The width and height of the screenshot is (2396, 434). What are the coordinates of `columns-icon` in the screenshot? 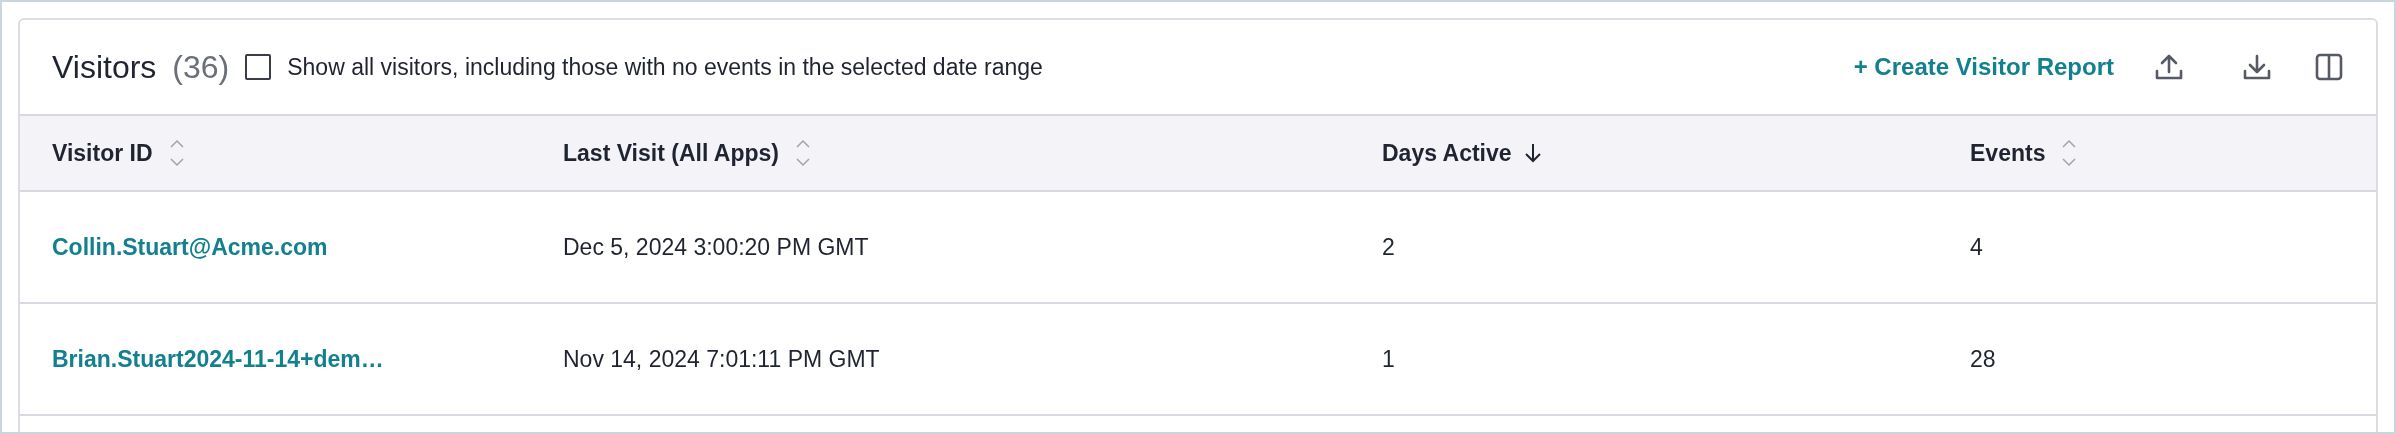 It's located at (2329, 67).